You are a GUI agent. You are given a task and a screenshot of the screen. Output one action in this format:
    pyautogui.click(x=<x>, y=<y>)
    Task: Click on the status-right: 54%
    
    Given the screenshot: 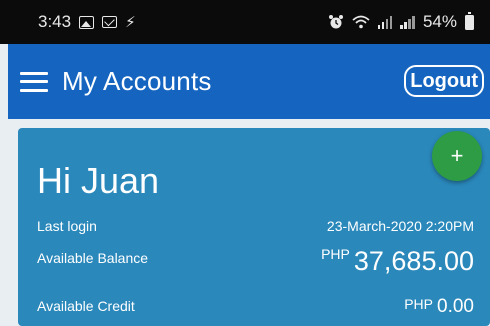 What is the action you would take?
    pyautogui.click(x=401, y=21)
    